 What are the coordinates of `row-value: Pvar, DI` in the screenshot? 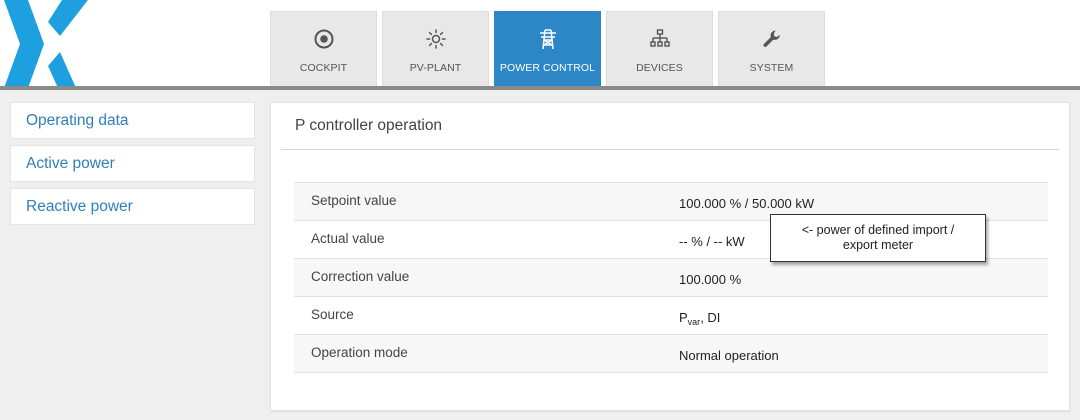 It's located at (699, 318).